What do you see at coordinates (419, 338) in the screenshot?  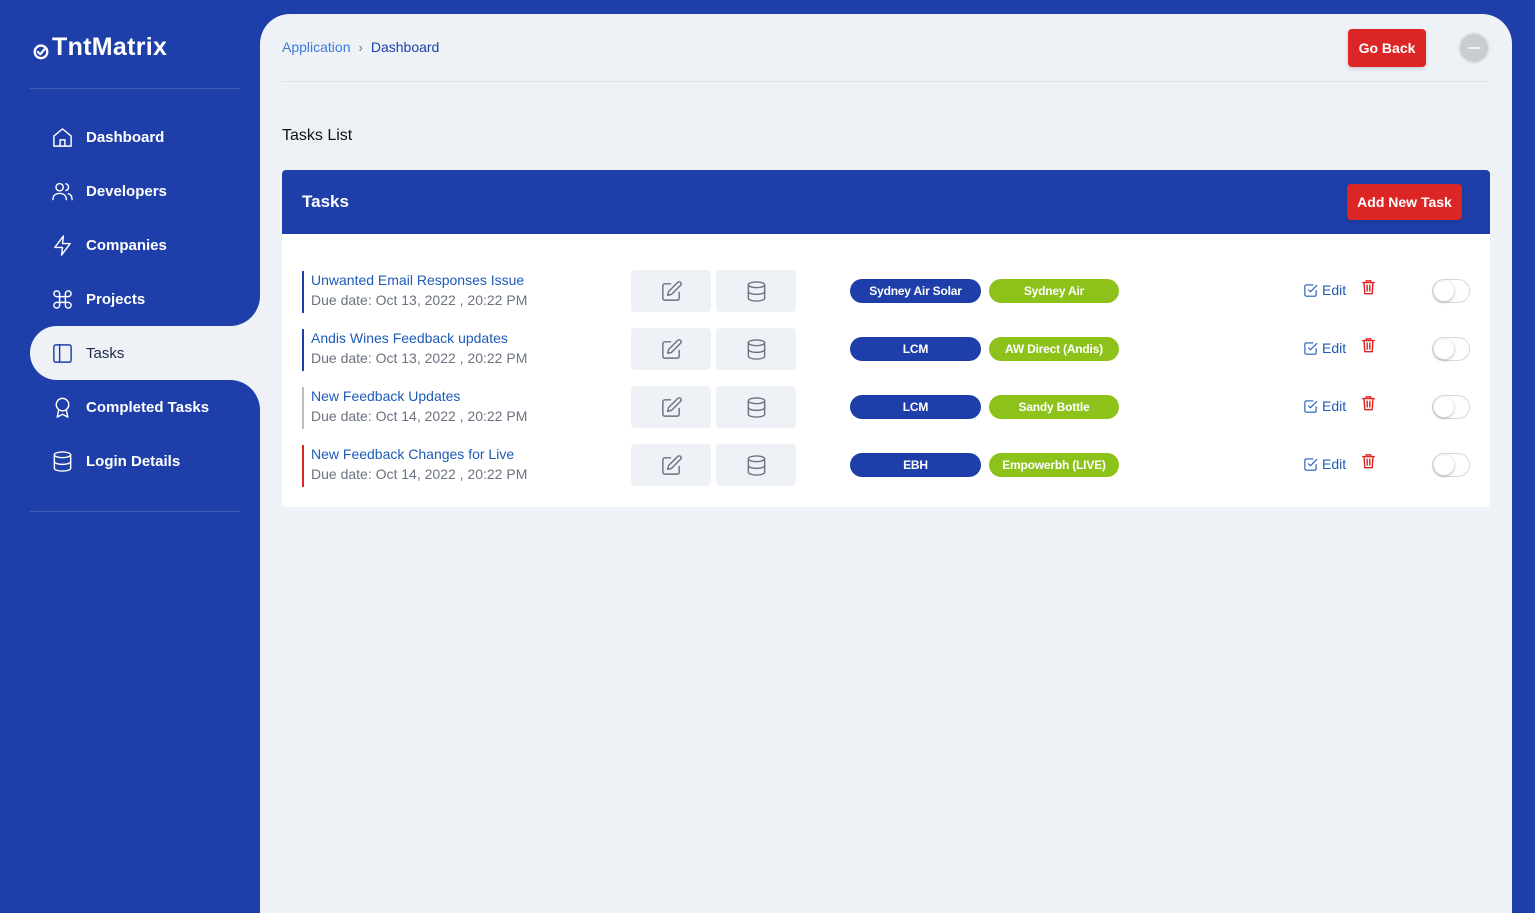 I see `task-title: Andis Wines Feedback updates` at bounding box center [419, 338].